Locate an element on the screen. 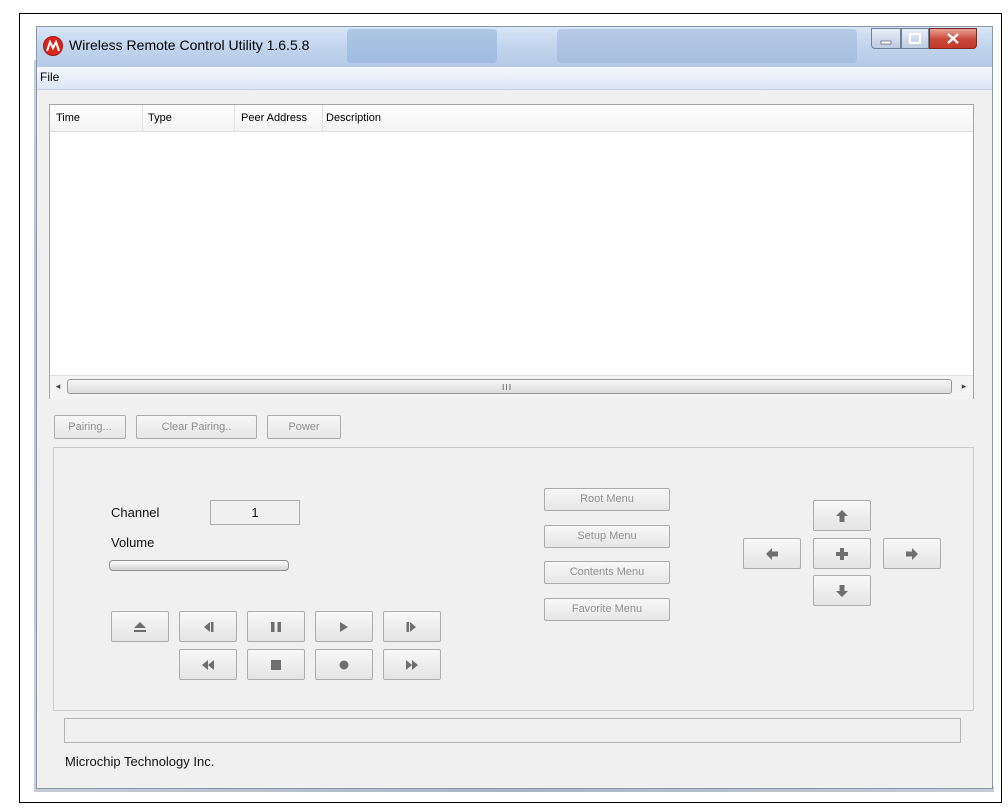 The height and width of the screenshot is (809, 1008). menu-bar: File is located at coordinates (514, 78).